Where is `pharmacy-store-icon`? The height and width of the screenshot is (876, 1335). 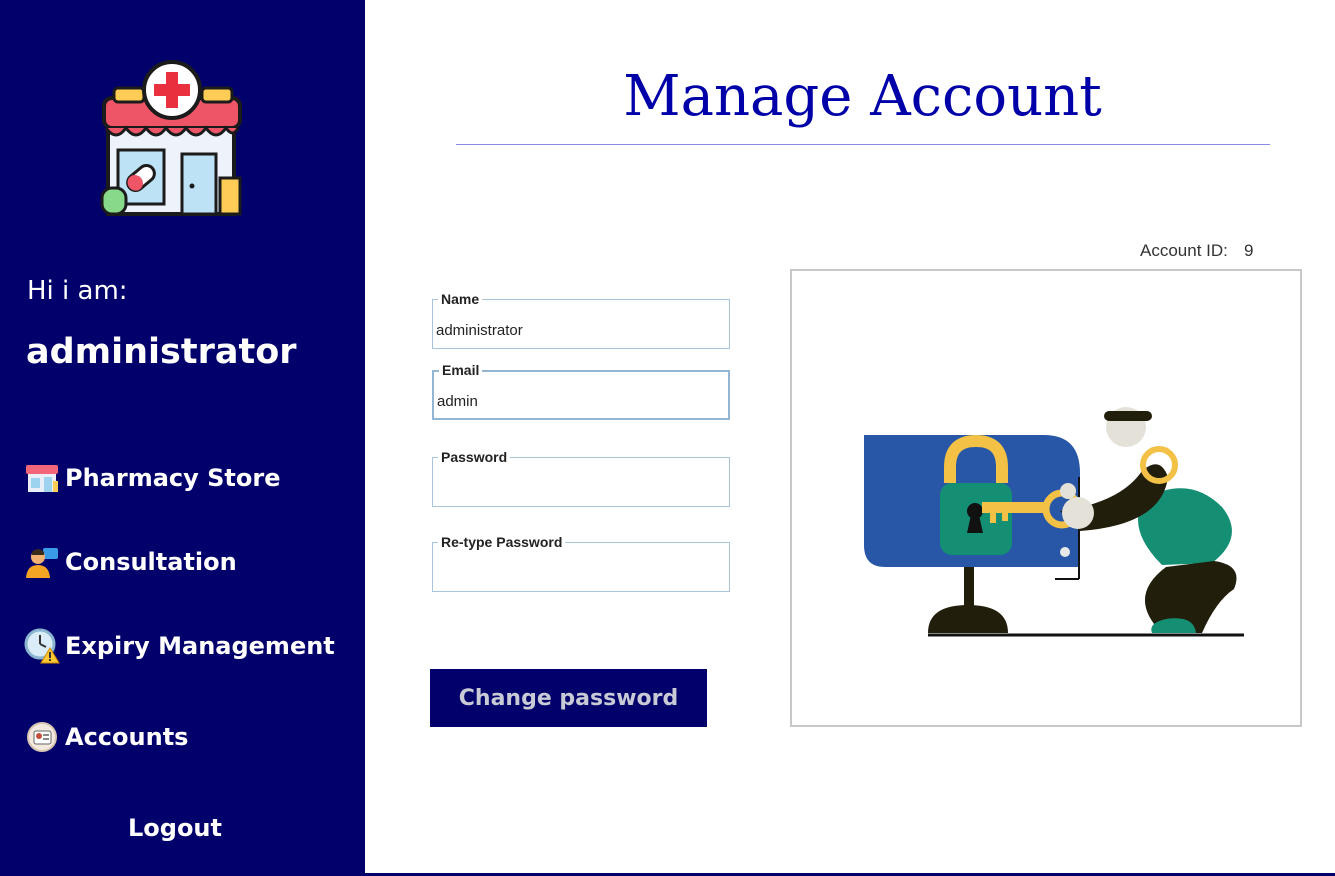
pharmacy-store-icon is located at coordinates (42, 478).